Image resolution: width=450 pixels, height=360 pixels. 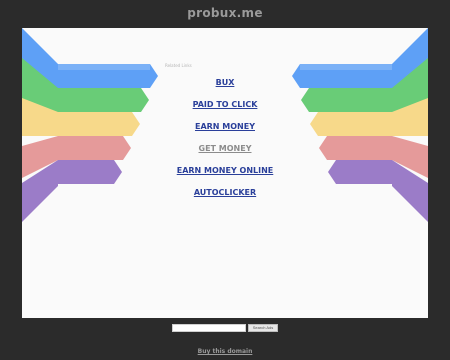 What do you see at coordinates (225, 127) in the screenshot?
I see `link-earn-money: EARN MONEY` at bounding box center [225, 127].